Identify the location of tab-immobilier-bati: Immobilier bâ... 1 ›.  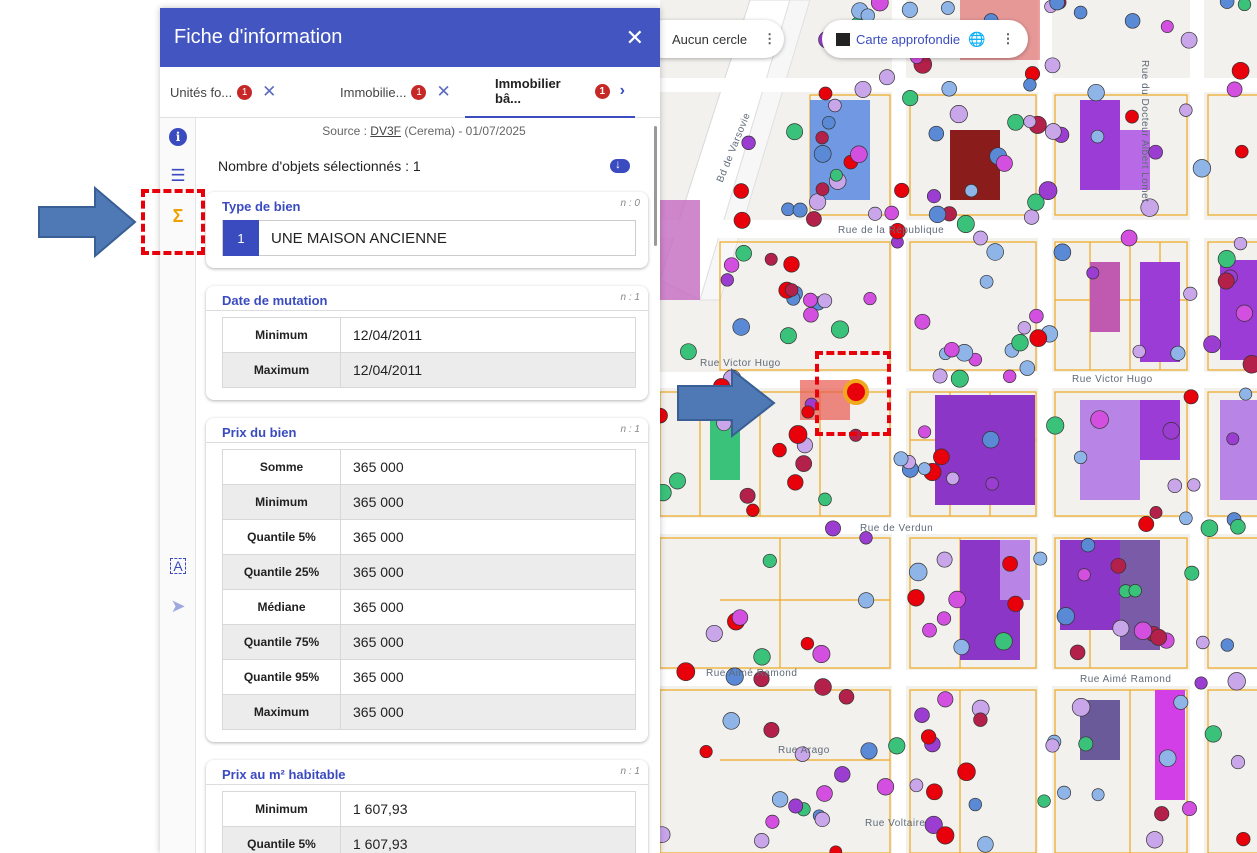
(550, 92).